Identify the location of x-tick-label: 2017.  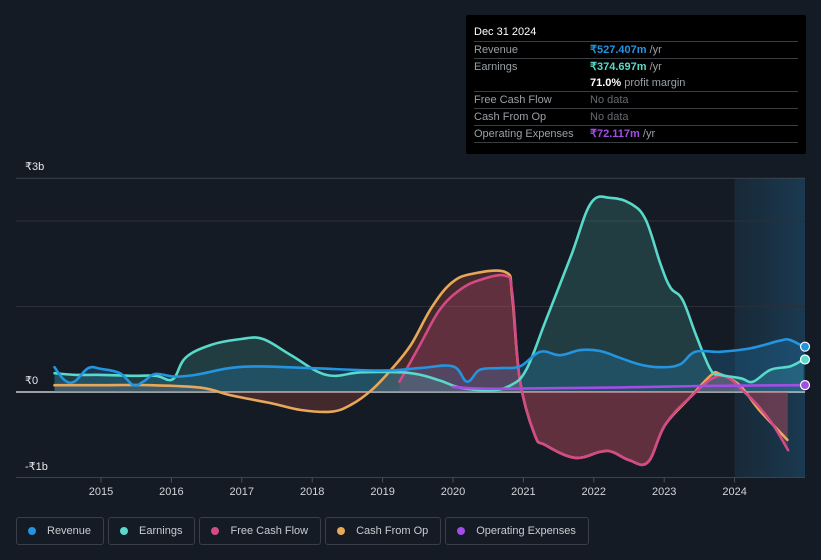
(242, 492).